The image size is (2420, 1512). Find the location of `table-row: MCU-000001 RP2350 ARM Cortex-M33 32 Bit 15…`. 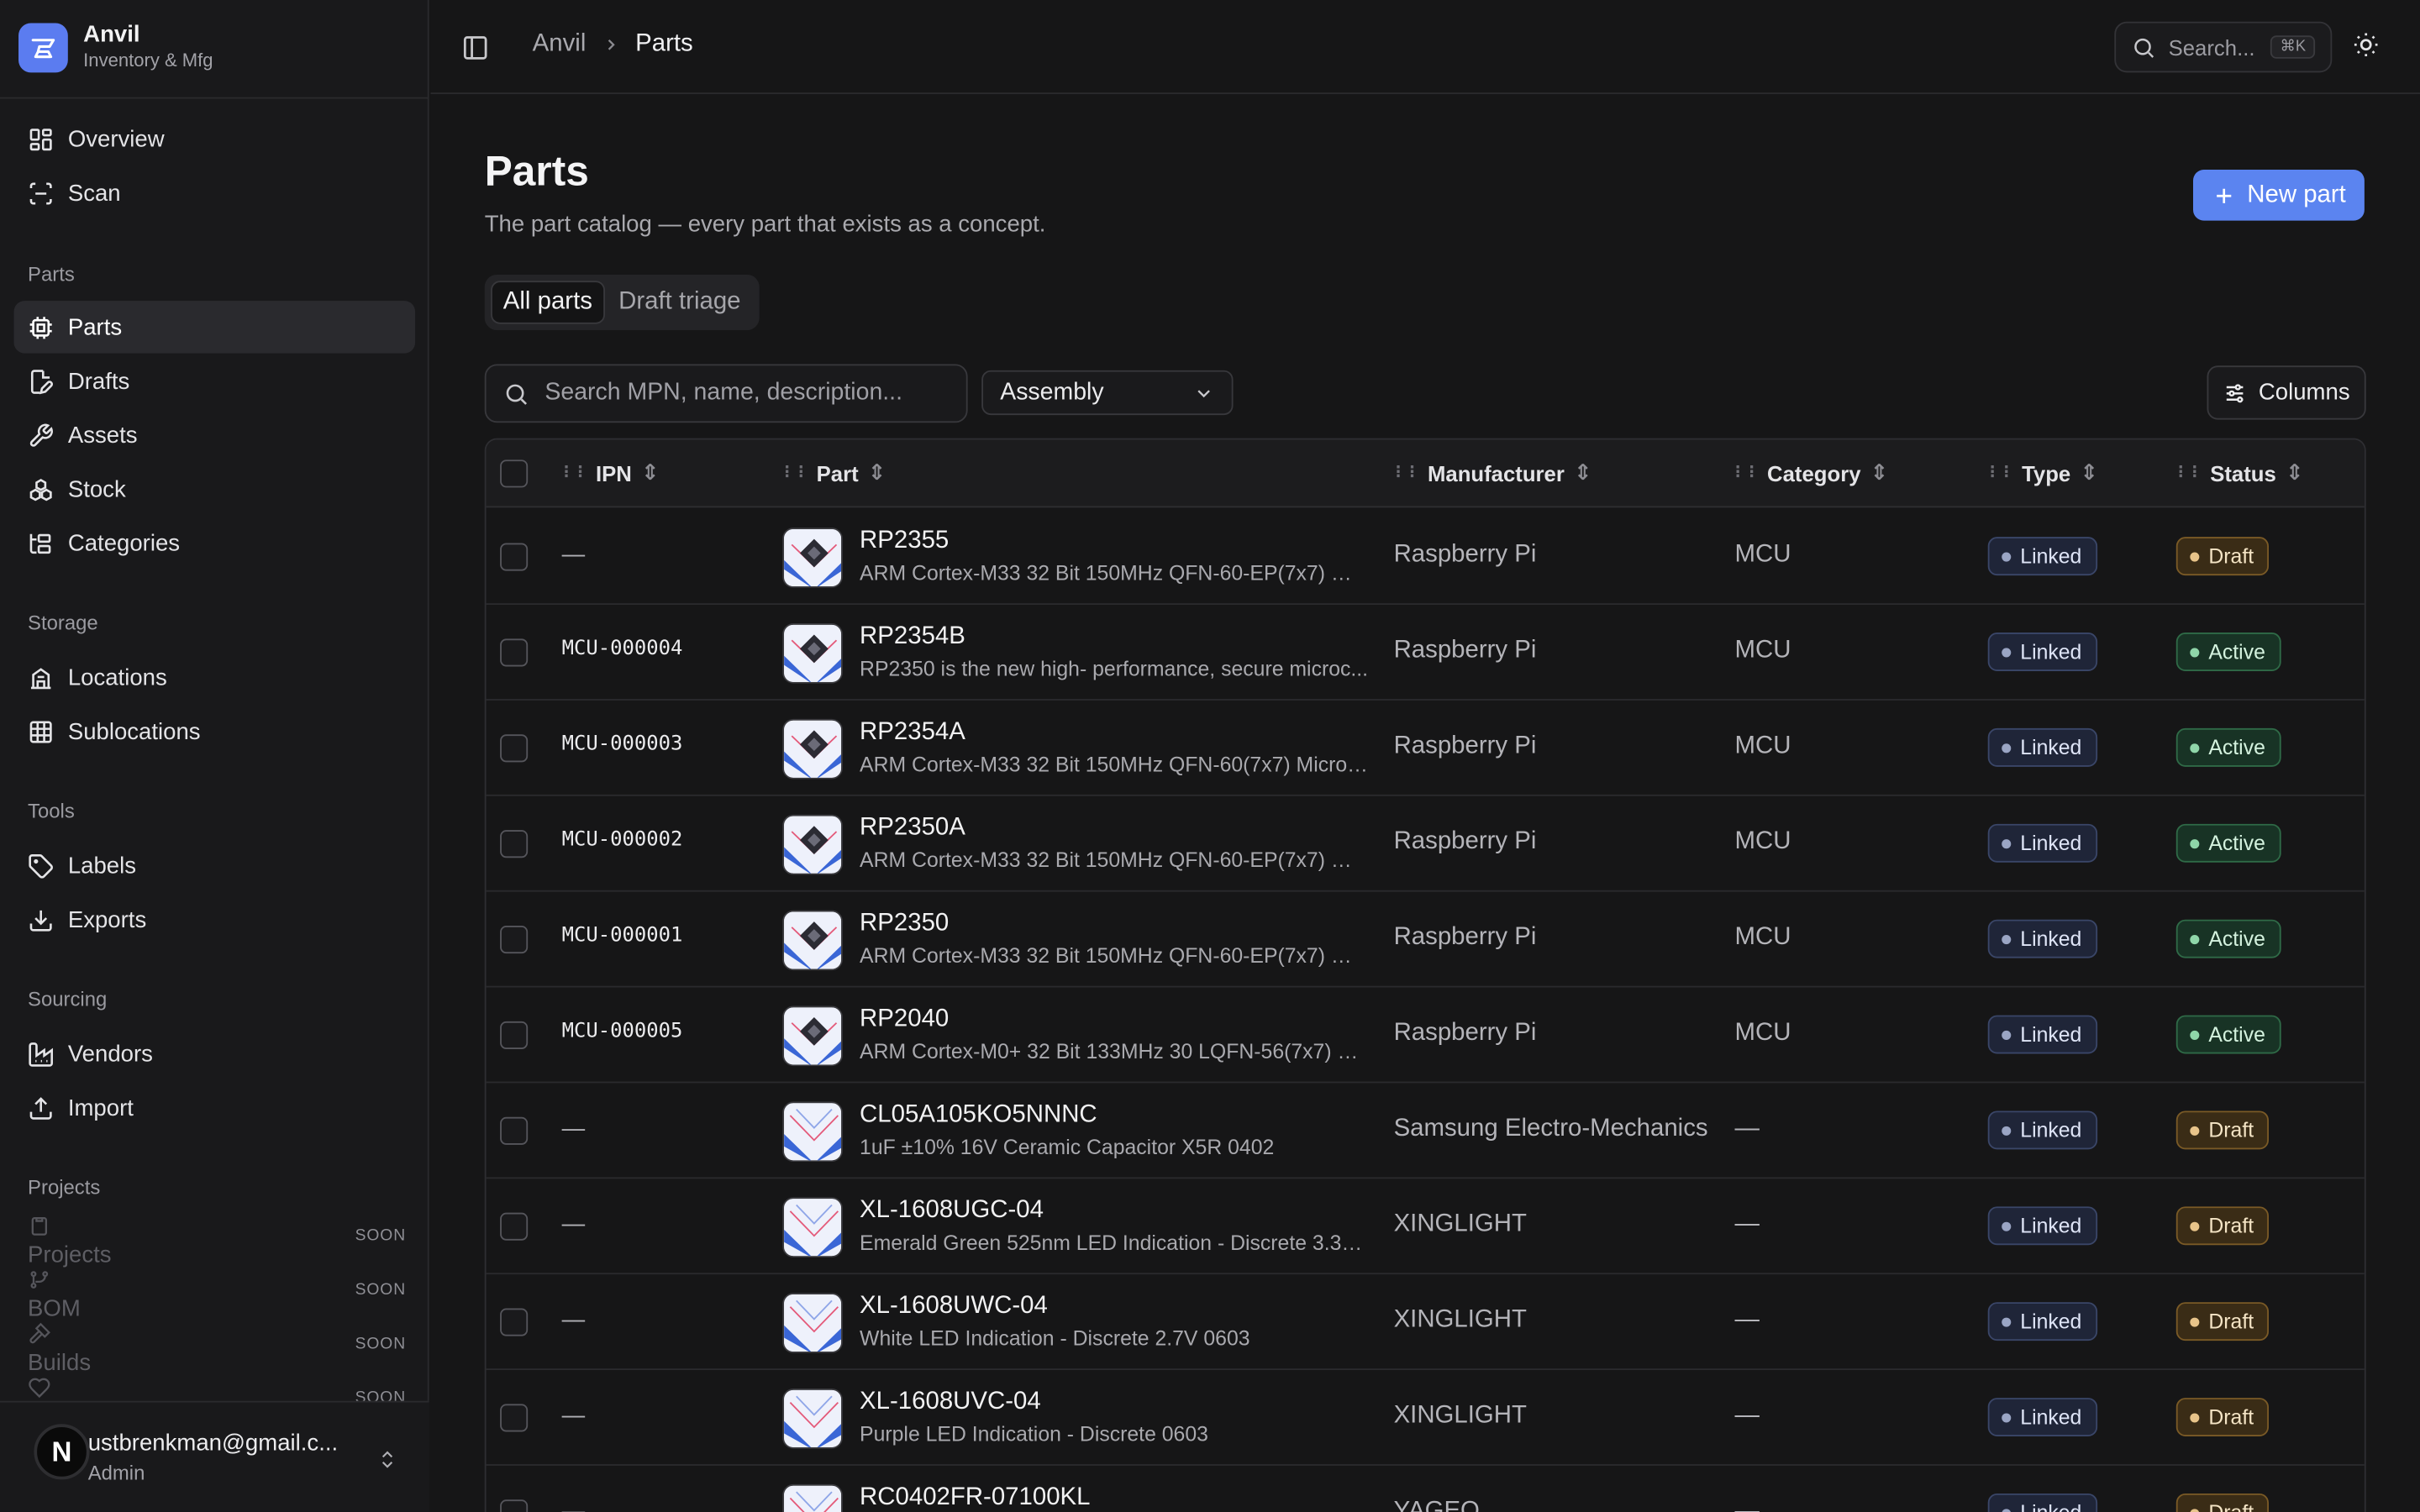

table-row: MCU-000001 RP2350 ARM Cortex-M33 32 Bit 15… is located at coordinates (1425, 940).